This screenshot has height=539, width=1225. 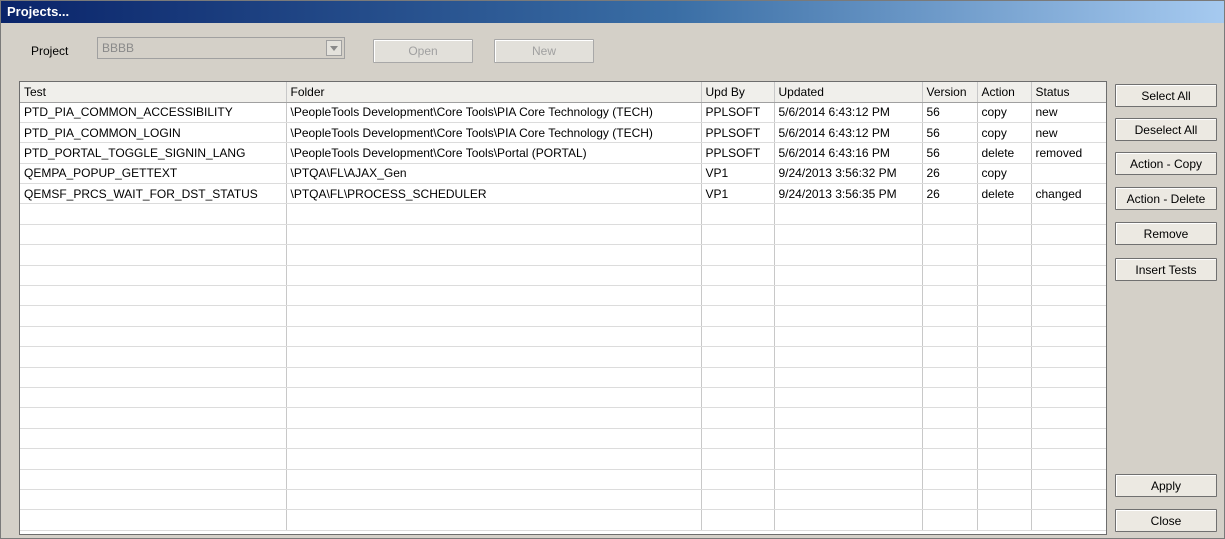 What do you see at coordinates (738, 92) in the screenshot?
I see `column-header-upd-by: Upd By` at bounding box center [738, 92].